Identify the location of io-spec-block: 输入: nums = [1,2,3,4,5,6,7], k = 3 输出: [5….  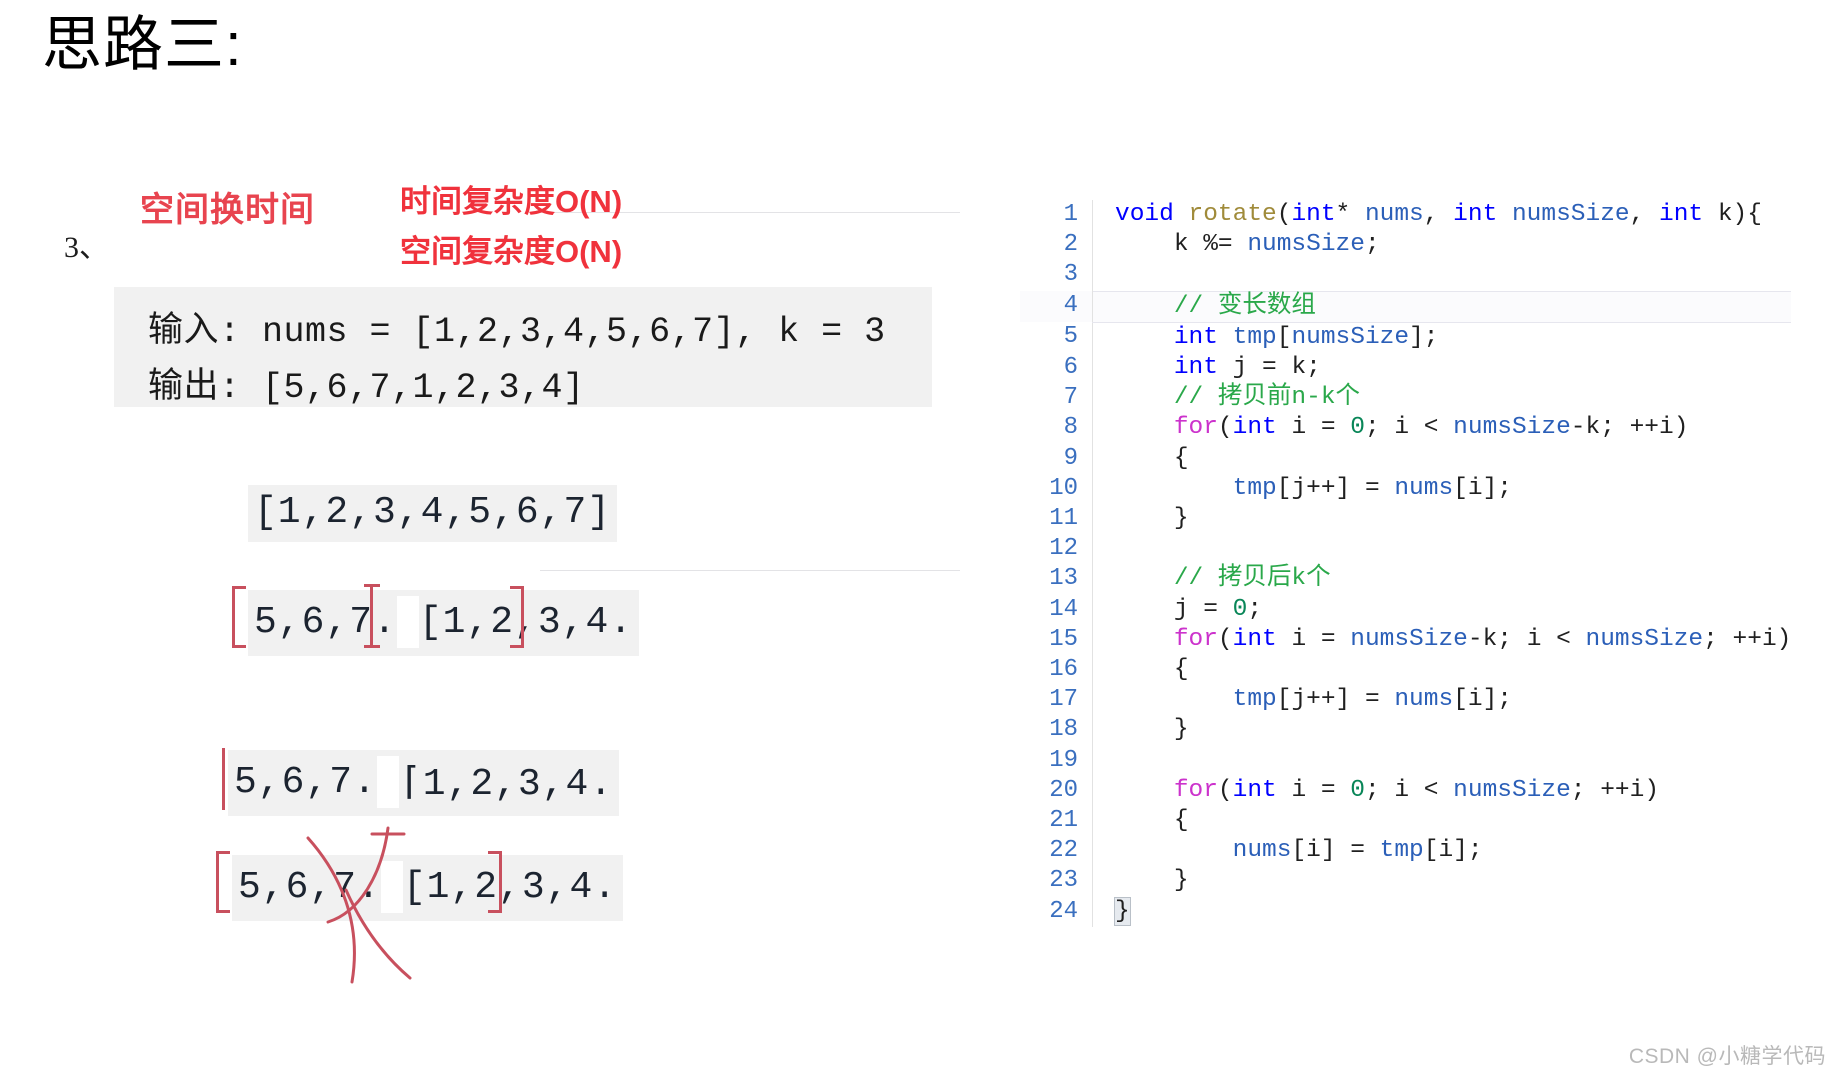
(523, 347).